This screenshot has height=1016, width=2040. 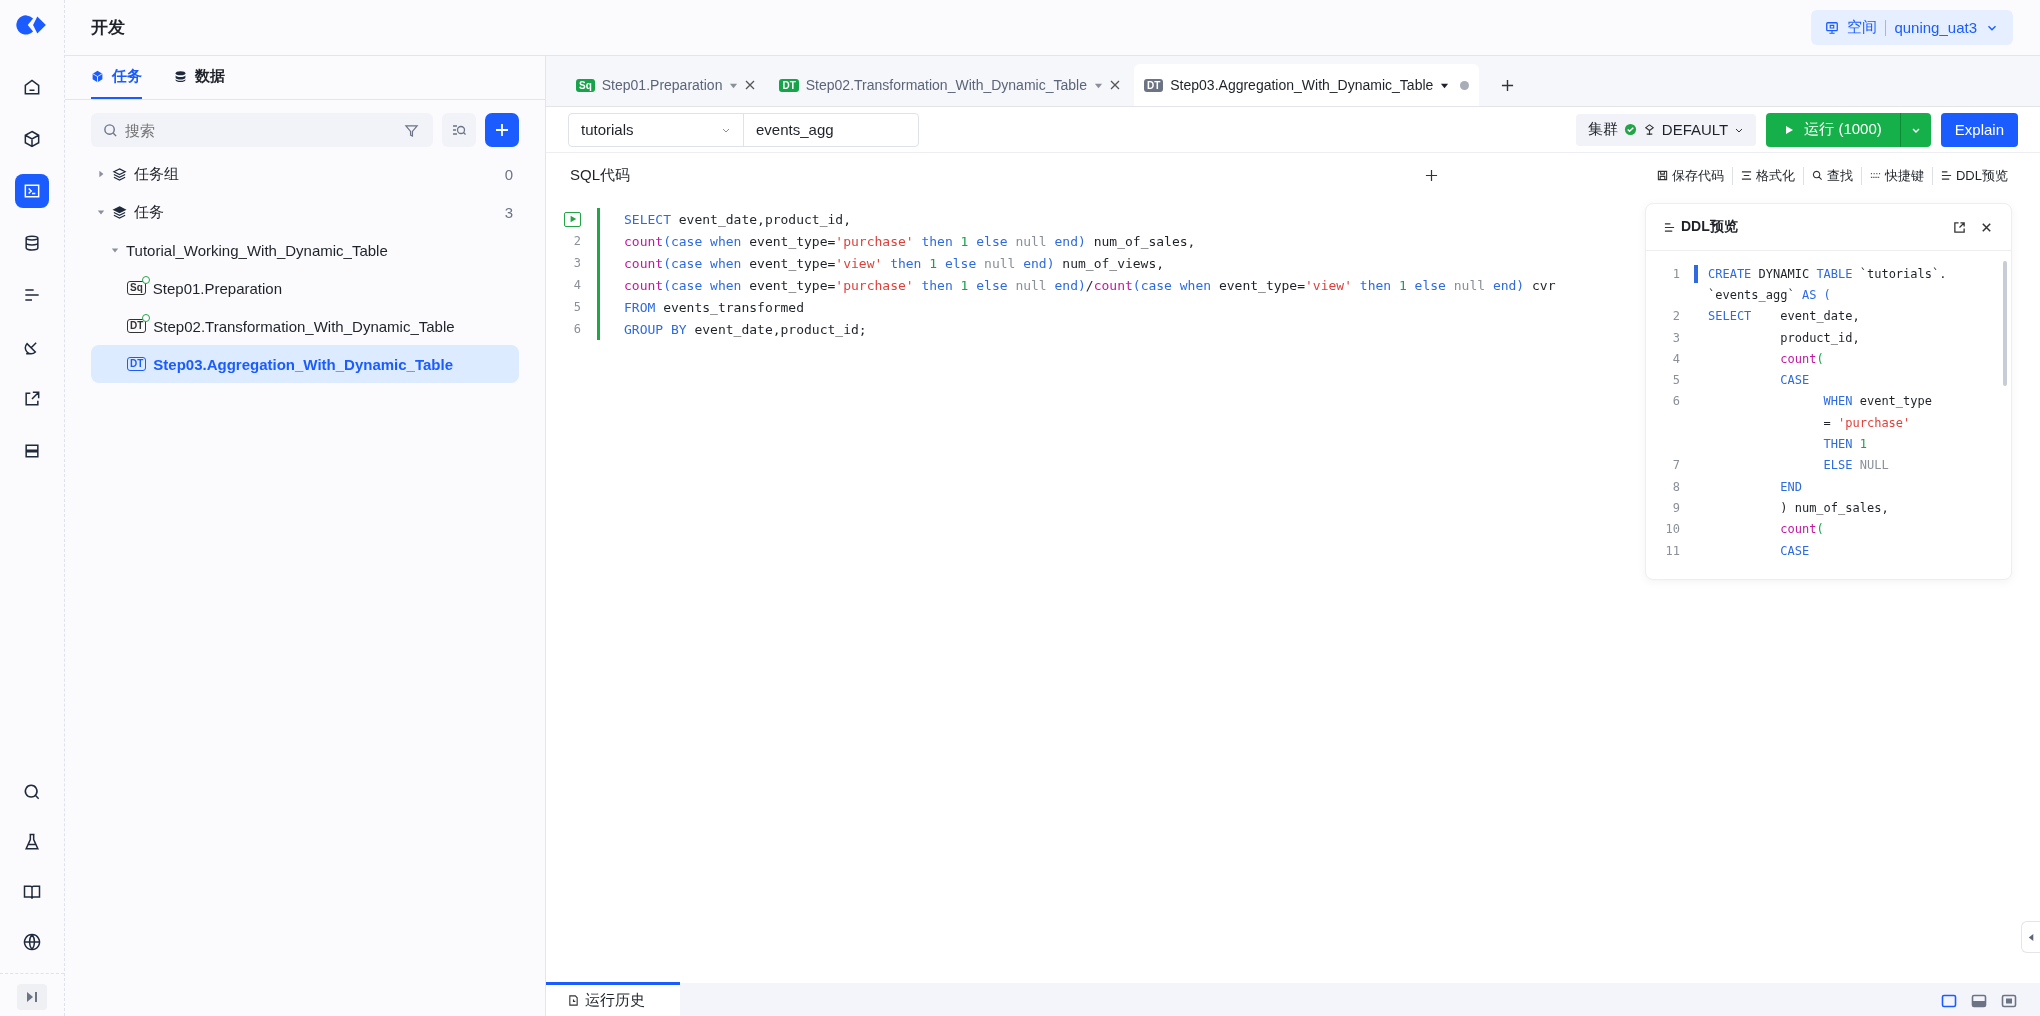 I want to click on toolbar-action: 查找, so click(x=1832, y=175).